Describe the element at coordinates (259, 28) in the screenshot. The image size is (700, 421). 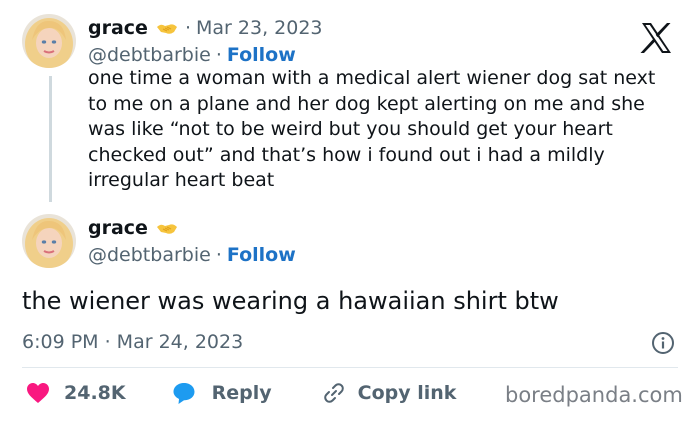
I see `tweet-date: Mar 23, 2023` at that location.